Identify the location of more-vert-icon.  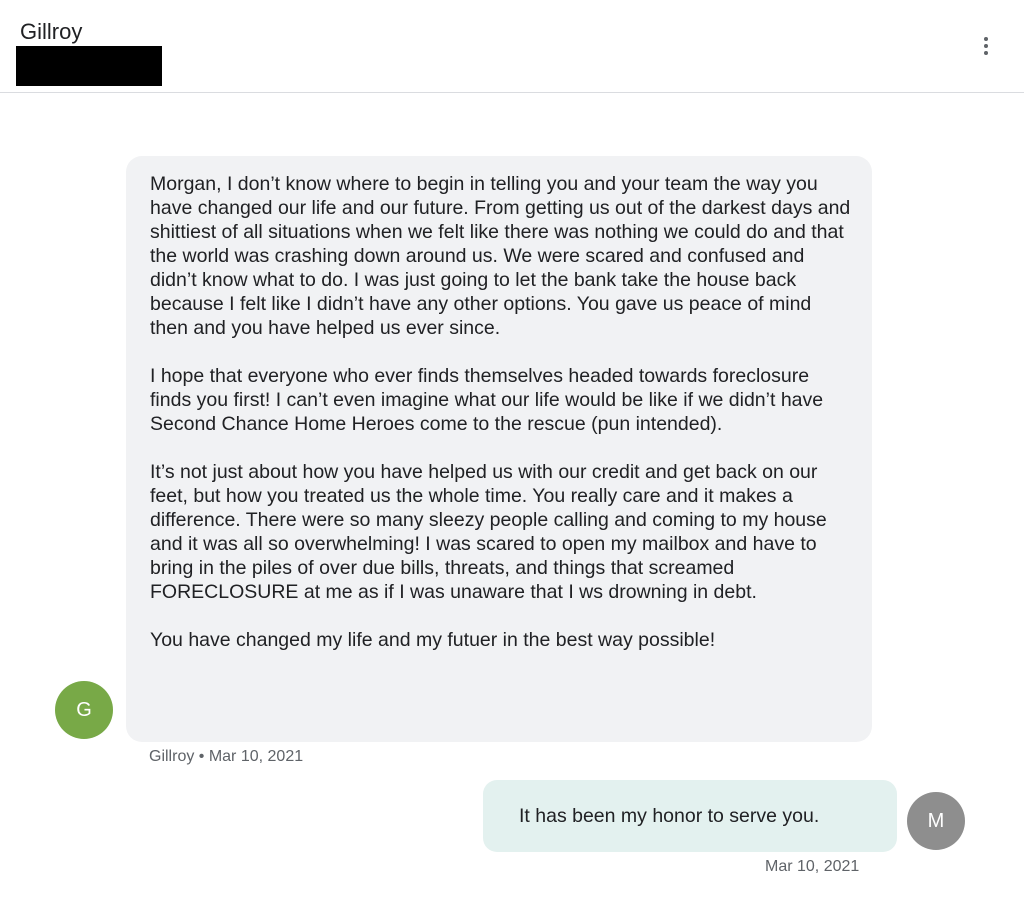
(986, 46).